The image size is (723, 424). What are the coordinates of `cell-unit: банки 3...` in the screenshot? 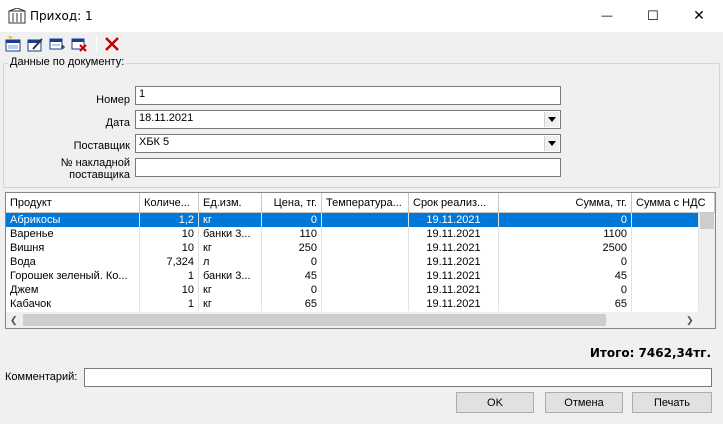 It's located at (230, 234).